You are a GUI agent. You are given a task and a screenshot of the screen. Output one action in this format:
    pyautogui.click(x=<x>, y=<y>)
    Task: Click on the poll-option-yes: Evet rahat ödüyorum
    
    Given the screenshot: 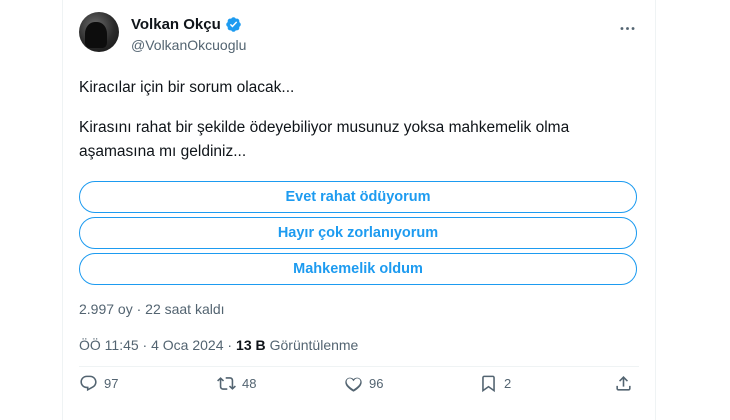 What is the action you would take?
    pyautogui.click(x=358, y=197)
    